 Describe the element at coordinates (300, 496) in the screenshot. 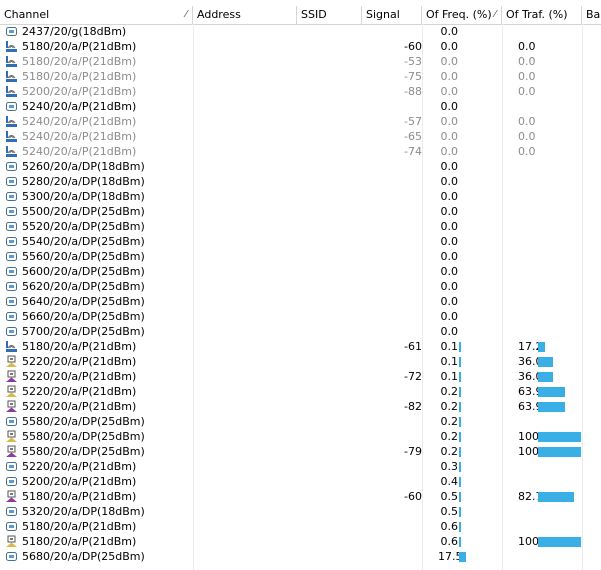

I see `table-row: 5180/20/a/P(21dBm) -60 0.5 82.7` at that location.